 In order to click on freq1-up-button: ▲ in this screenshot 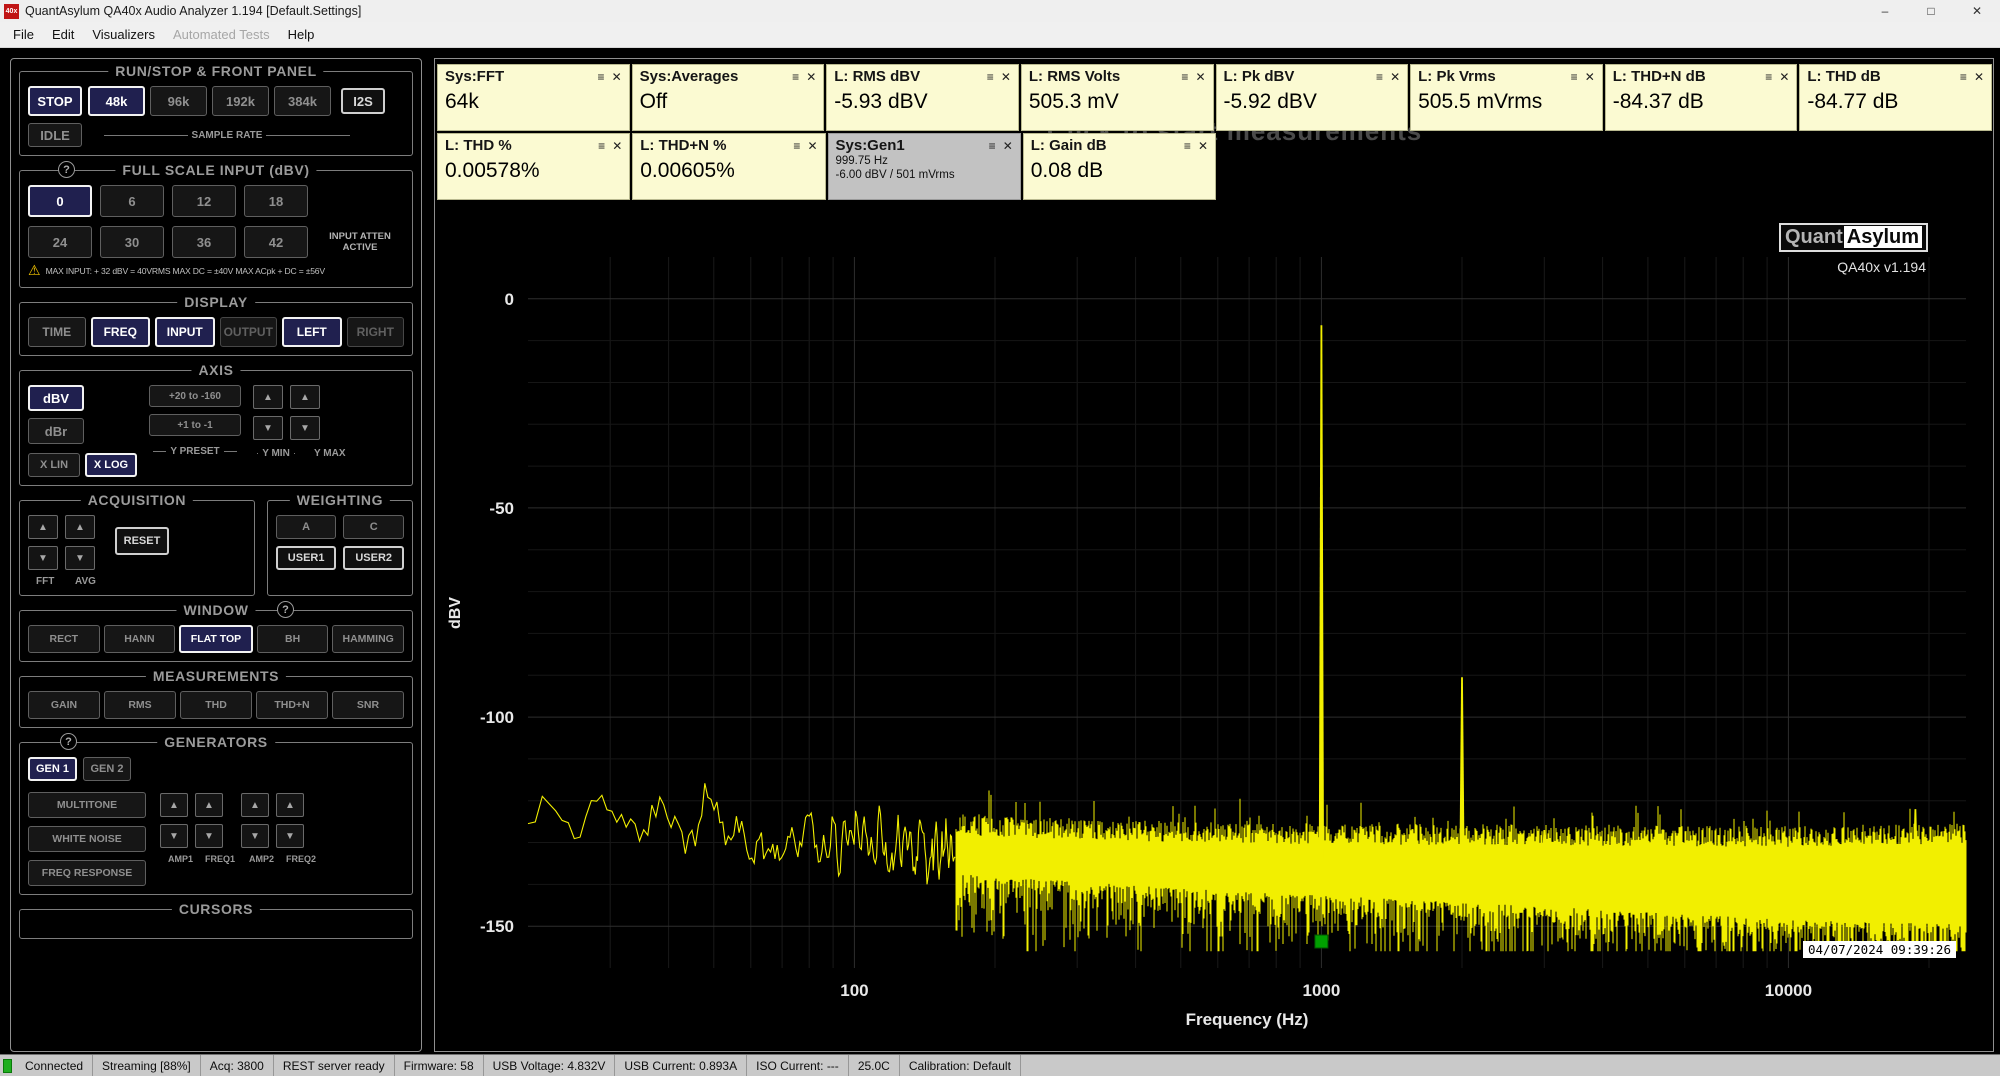, I will do `click(209, 805)`.